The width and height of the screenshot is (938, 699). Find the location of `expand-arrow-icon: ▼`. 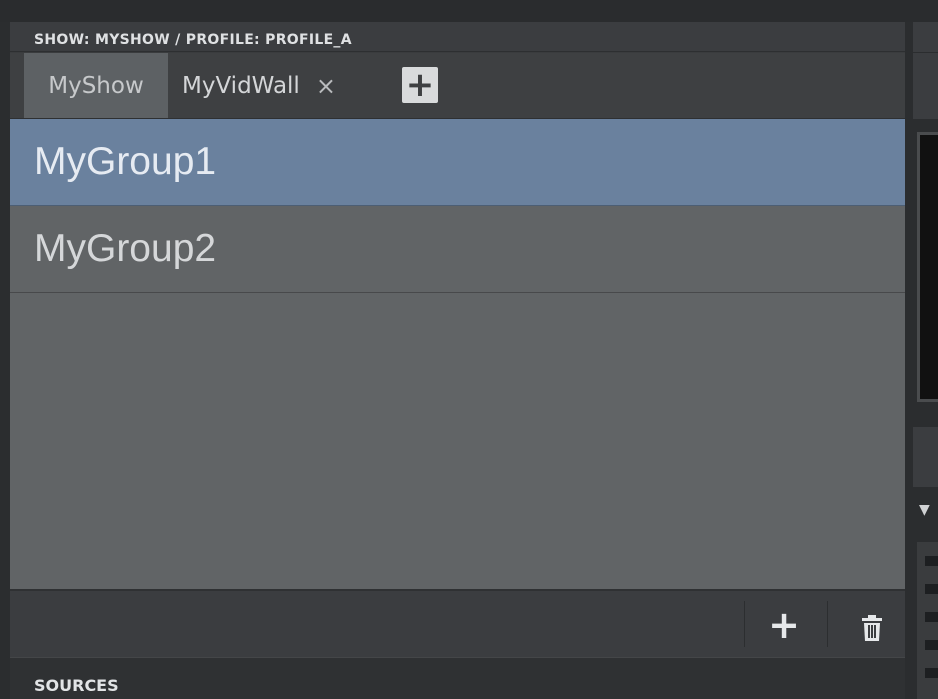

expand-arrow-icon: ▼ is located at coordinates (924, 510).